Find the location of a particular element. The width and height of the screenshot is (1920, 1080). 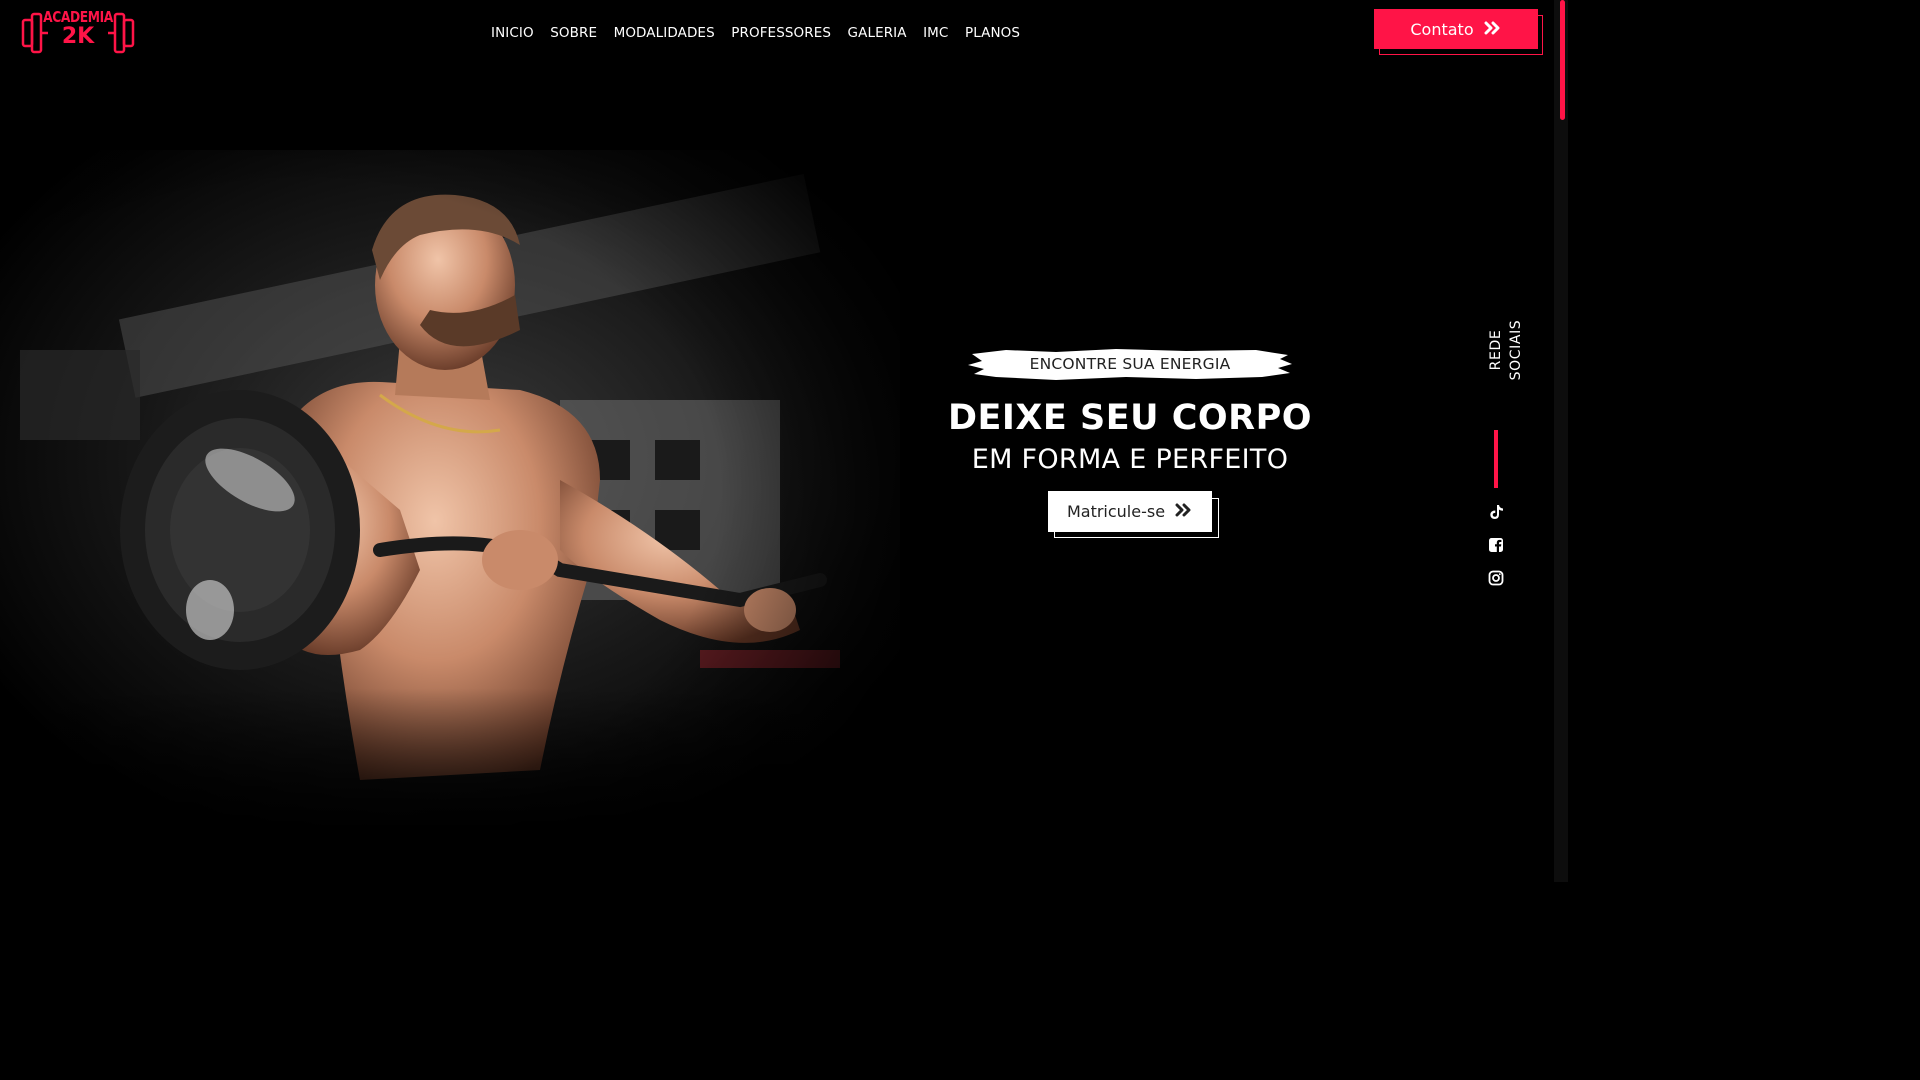

nav-item-professores: PROFESSORES is located at coordinates (781, 33).